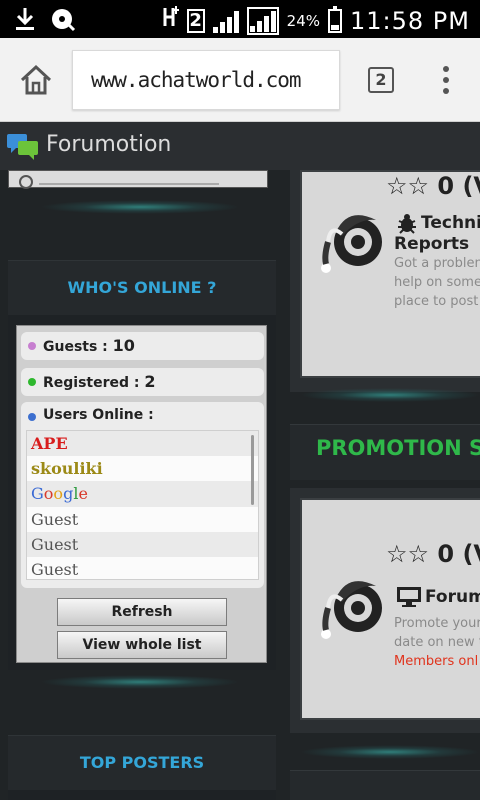 The width and height of the screenshot is (480, 800). Describe the element at coordinates (59, 493) in the screenshot. I see `google-user: Google` at that location.